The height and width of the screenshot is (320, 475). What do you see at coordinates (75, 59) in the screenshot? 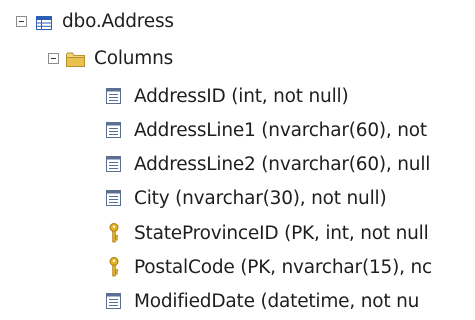
I see `folder-icon` at bounding box center [75, 59].